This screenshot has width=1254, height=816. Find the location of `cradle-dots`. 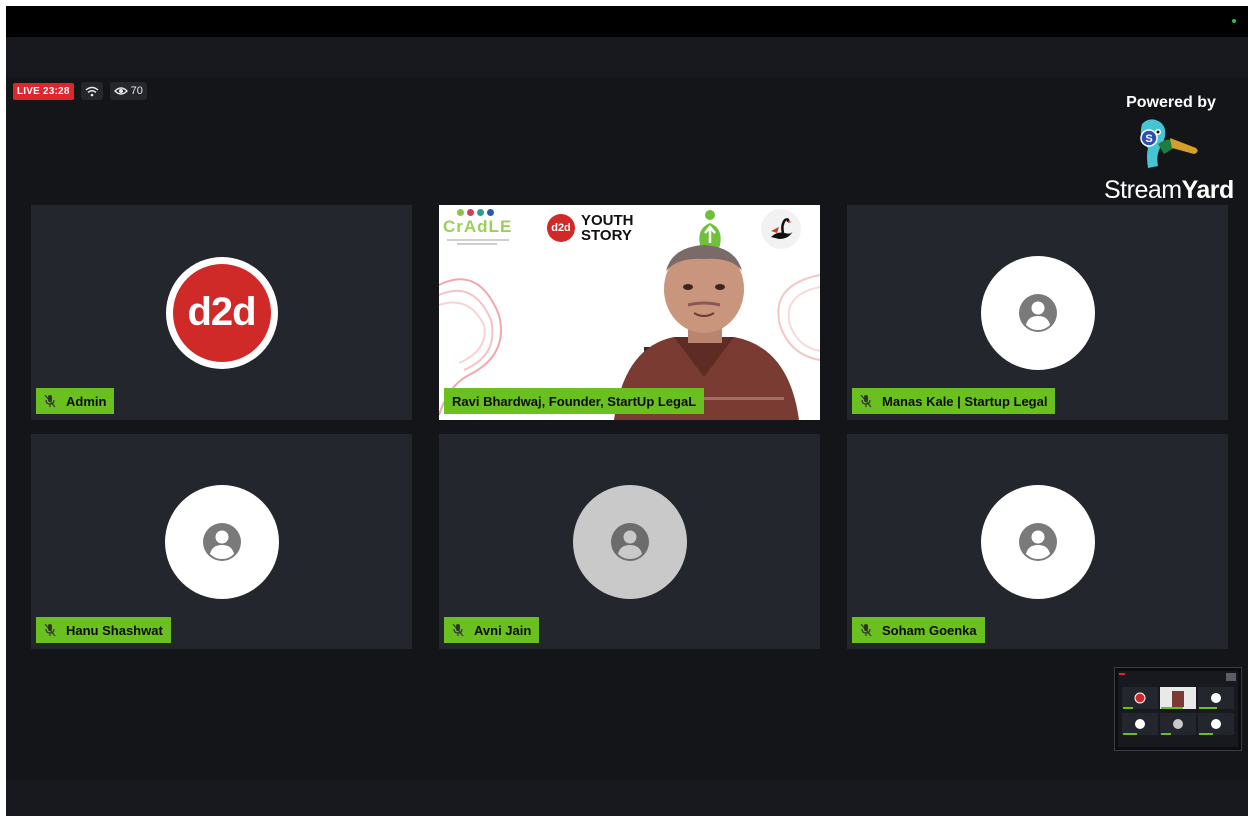

cradle-dots is located at coordinates (485, 212).